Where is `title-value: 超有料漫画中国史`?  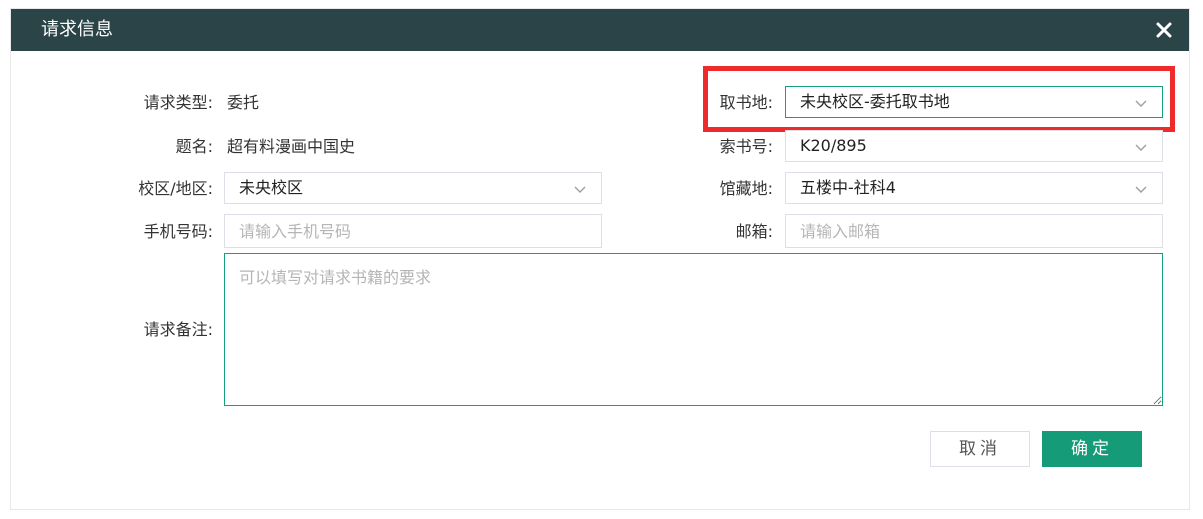
title-value: 超有料漫画中国史 is located at coordinates (291, 146).